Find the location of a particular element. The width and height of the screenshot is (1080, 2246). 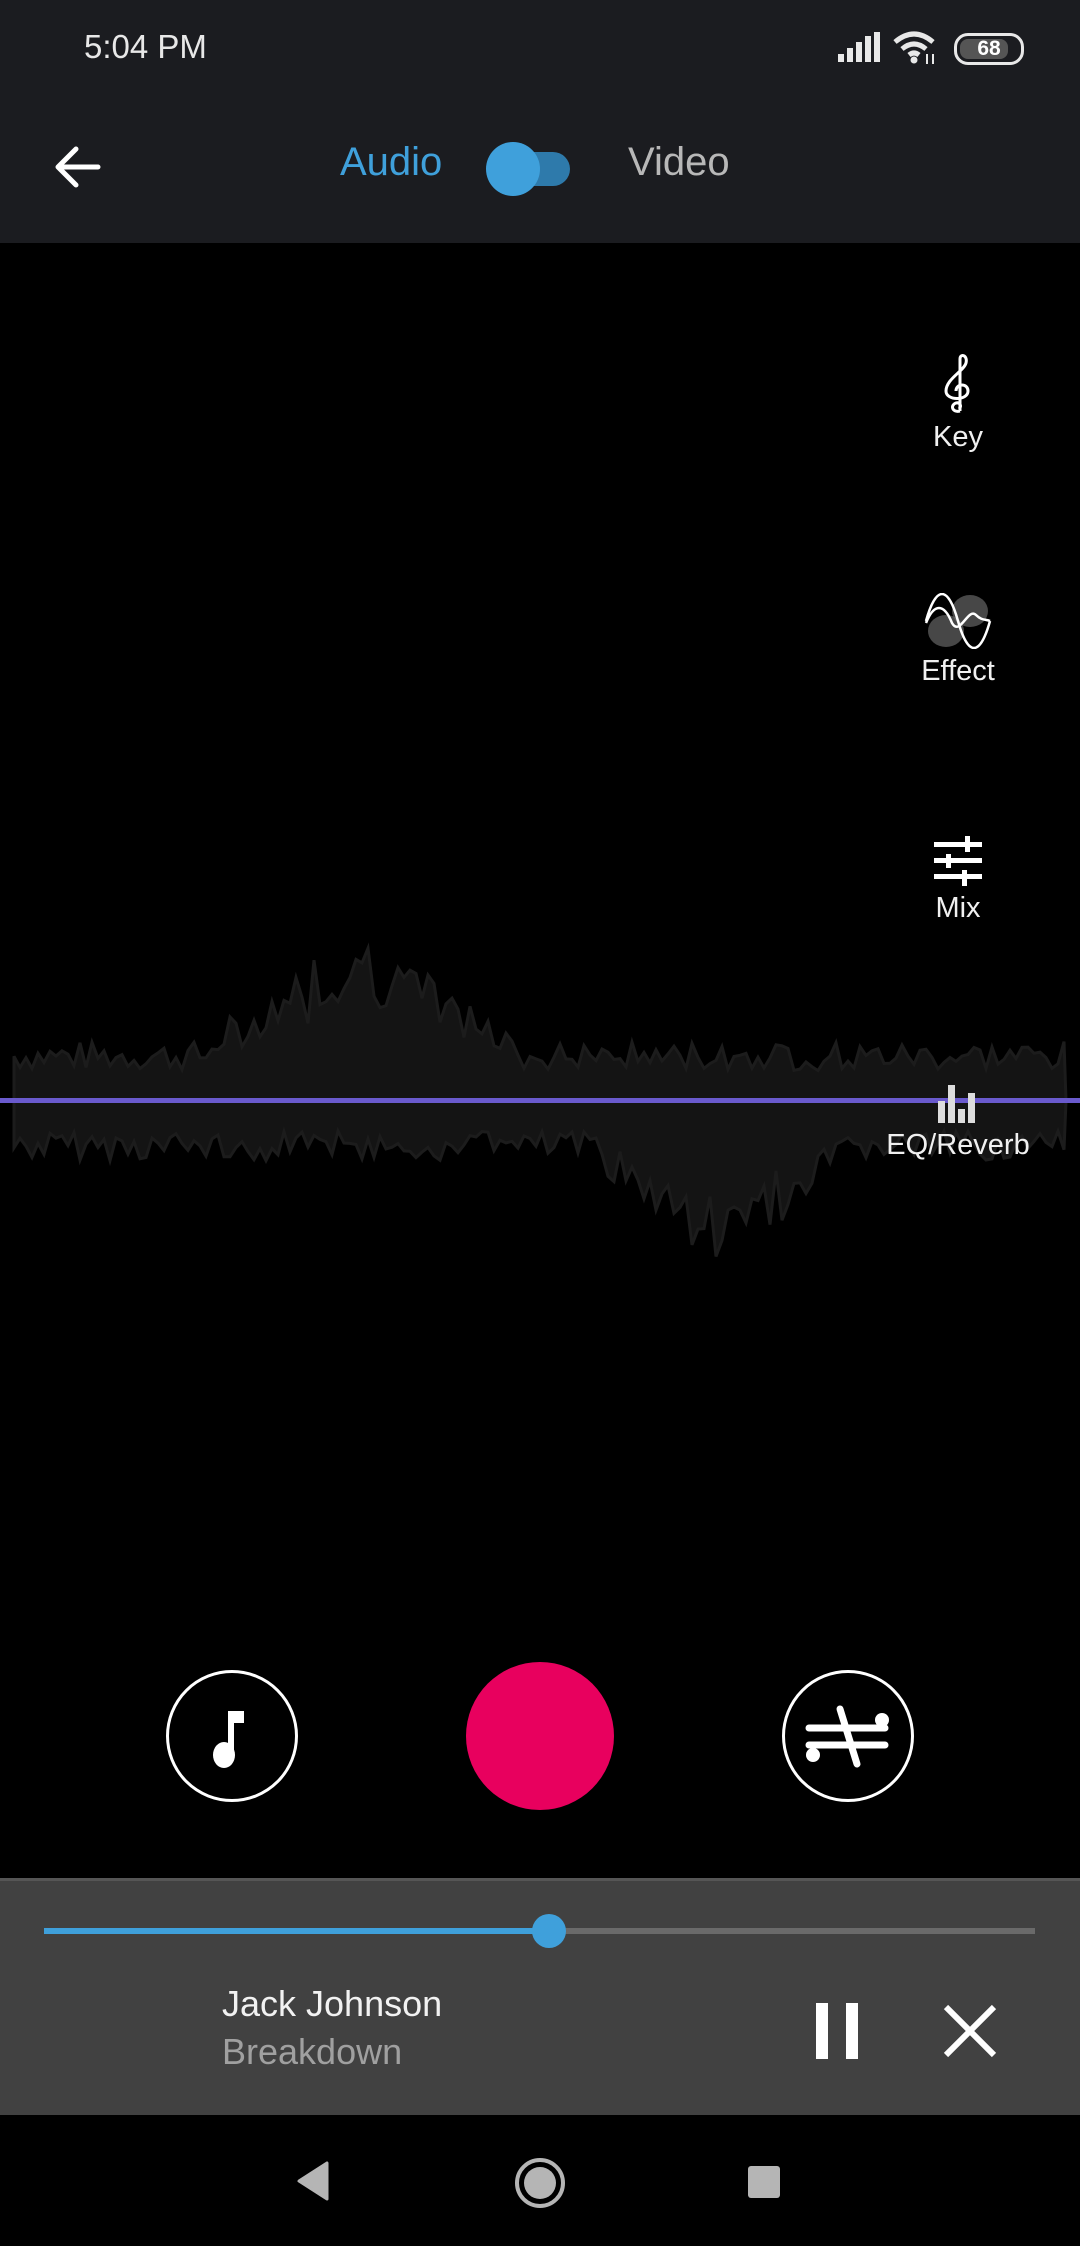

arrow-left-icon is located at coordinates (78, 167).